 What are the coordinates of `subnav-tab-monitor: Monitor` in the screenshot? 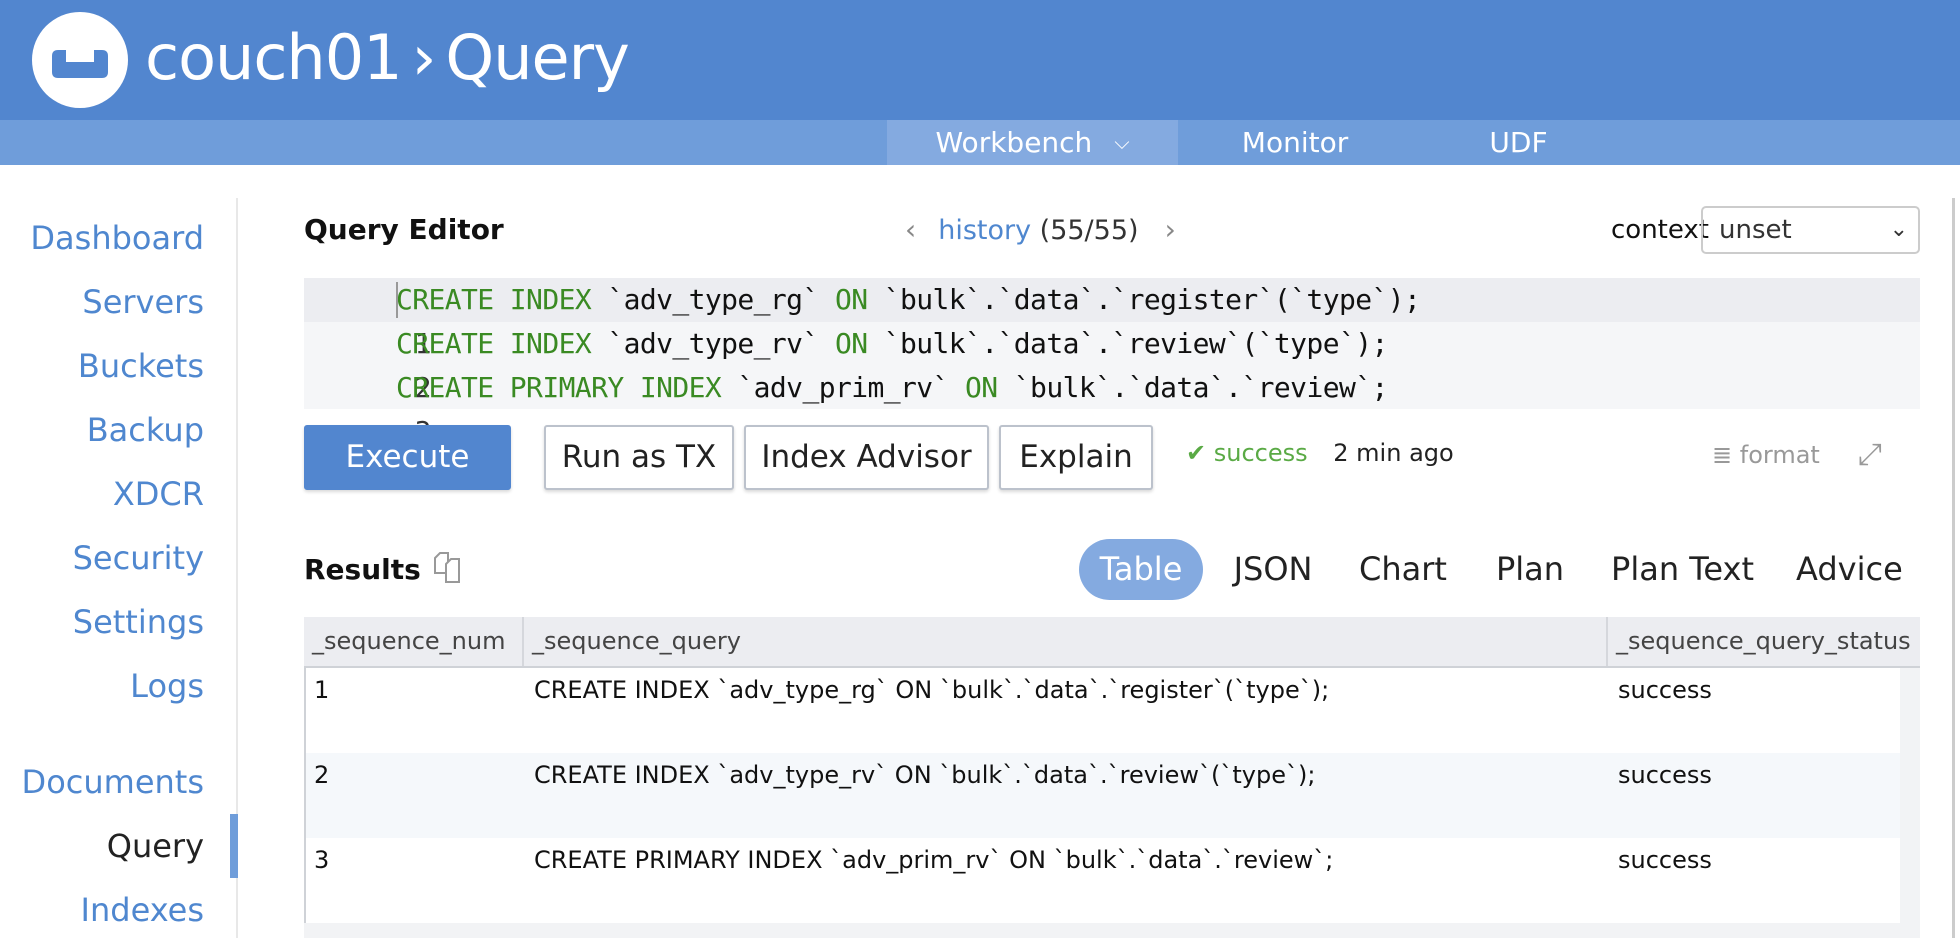 It's located at (1295, 142).